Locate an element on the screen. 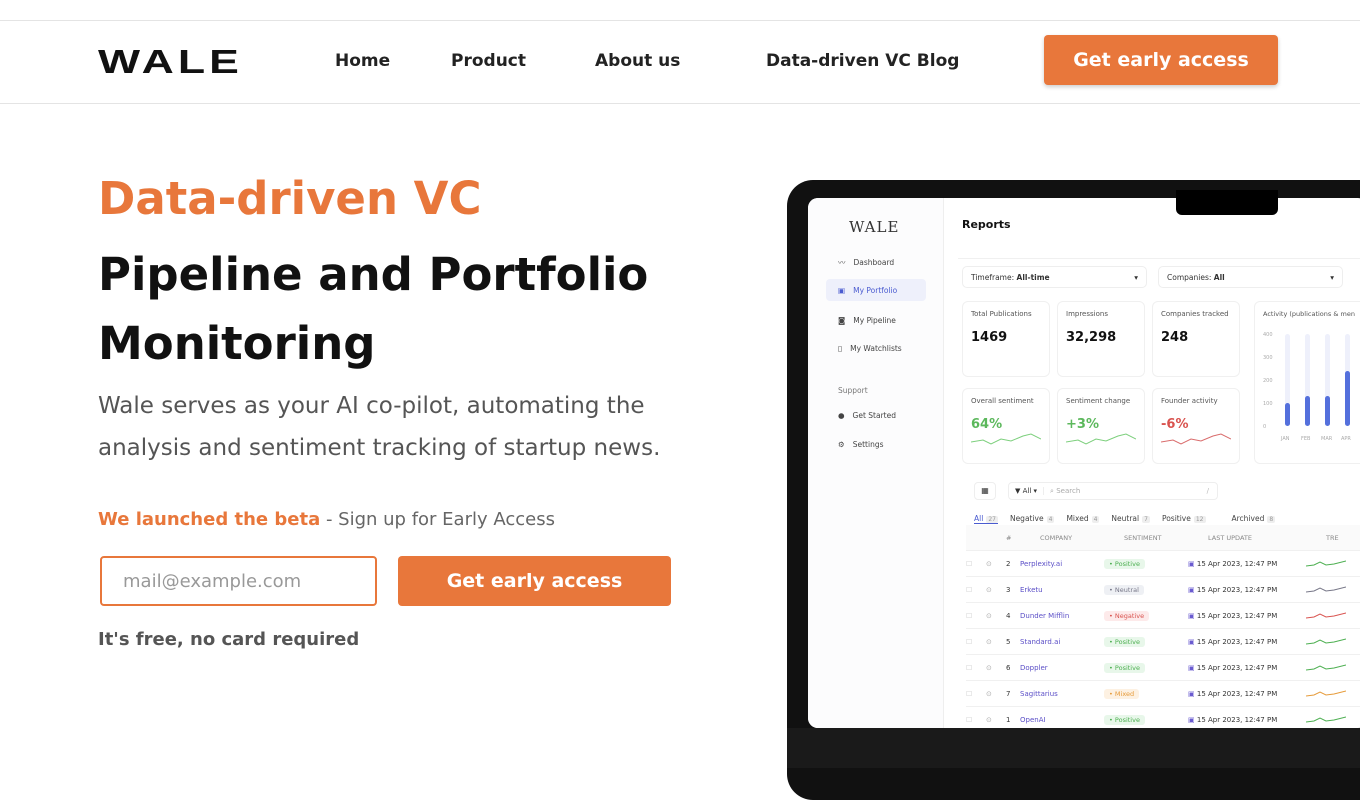  company-link: OpenAI is located at coordinates (1033, 719).